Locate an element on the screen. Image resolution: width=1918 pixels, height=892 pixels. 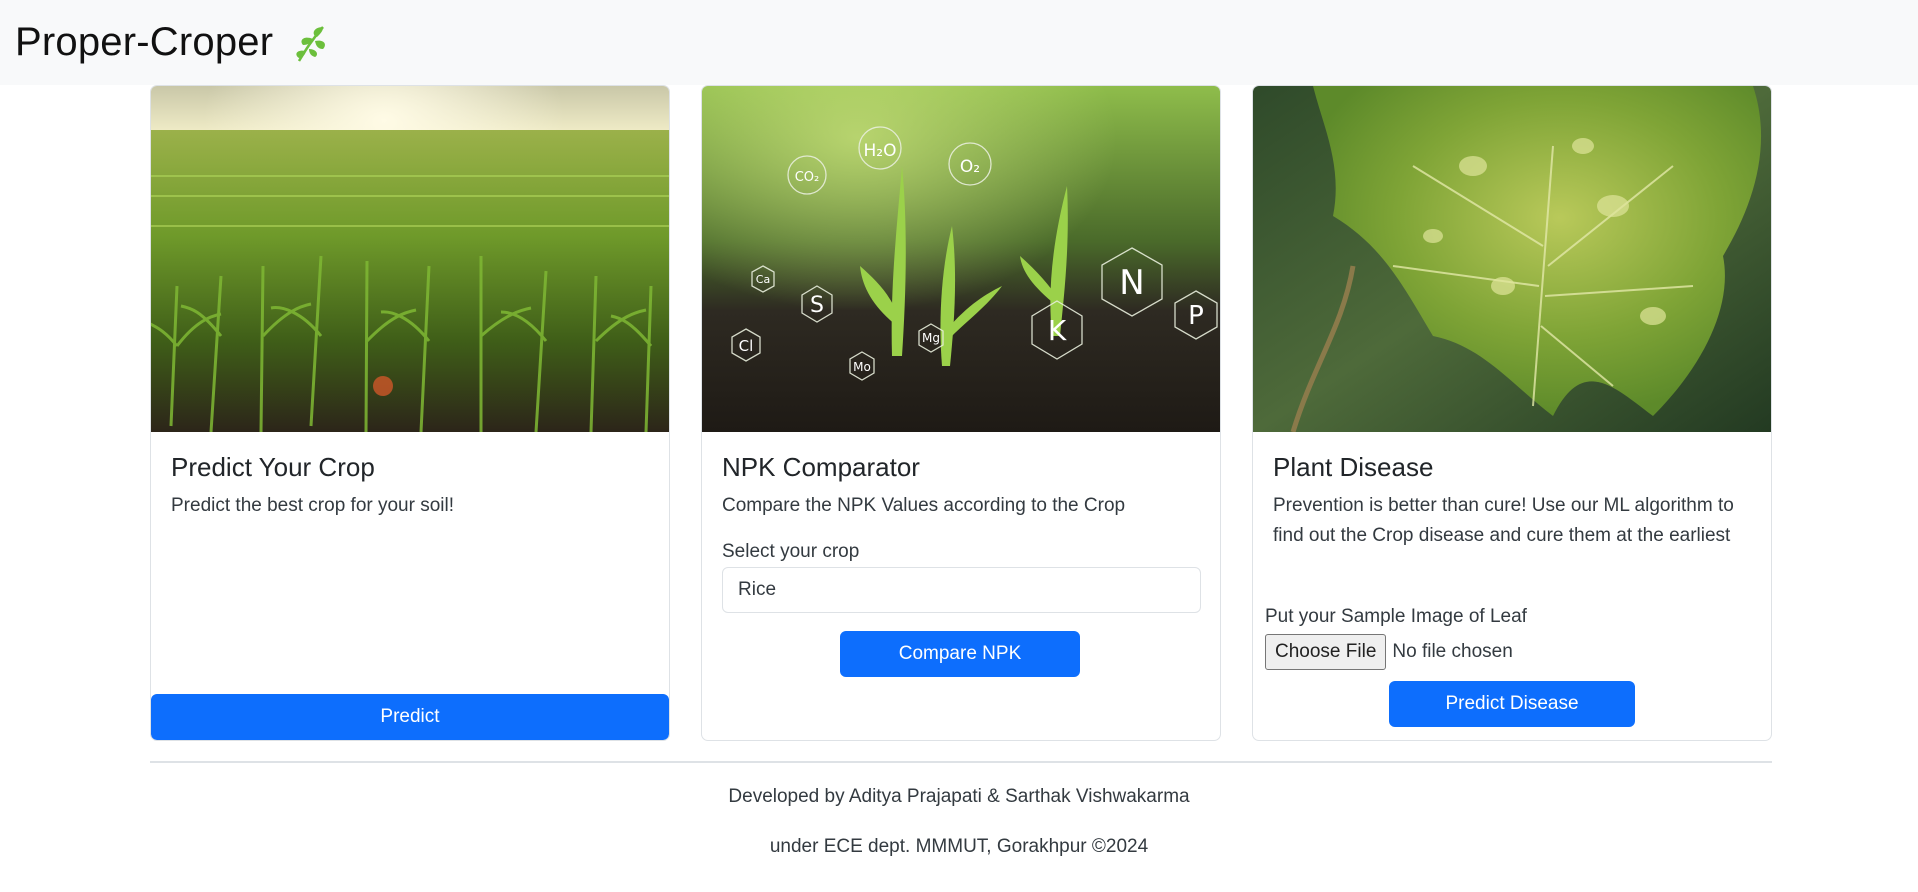
co2-label: CO₂ is located at coordinates (807, 177).